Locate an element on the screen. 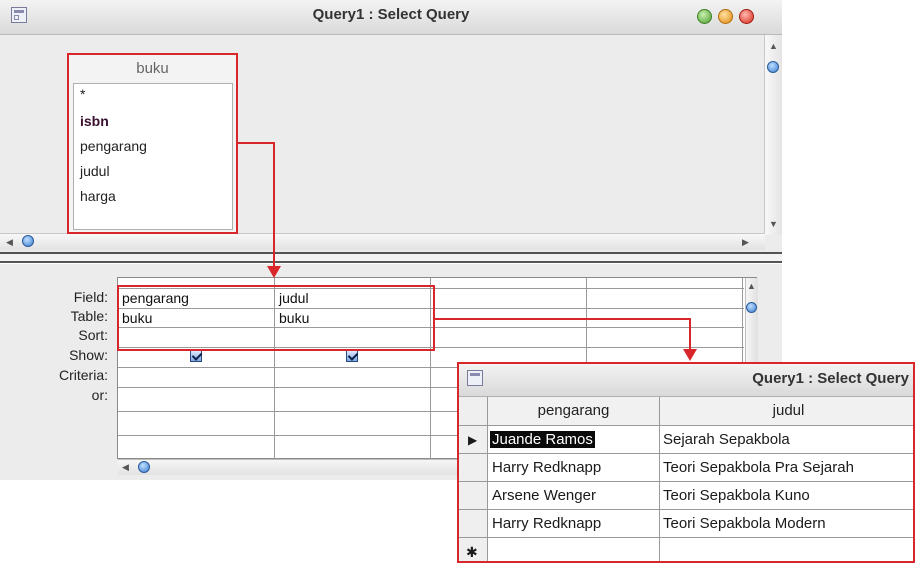  table-cell: Juande Ramos is located at coordinates (542, 440).